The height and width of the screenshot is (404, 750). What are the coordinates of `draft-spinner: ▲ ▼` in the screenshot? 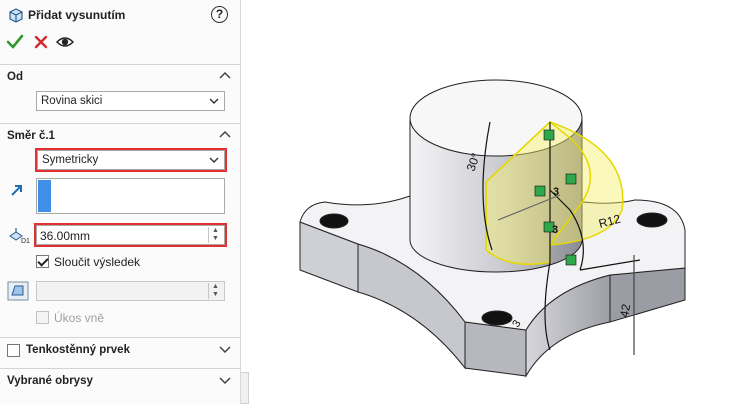 It's located at (215, 291).